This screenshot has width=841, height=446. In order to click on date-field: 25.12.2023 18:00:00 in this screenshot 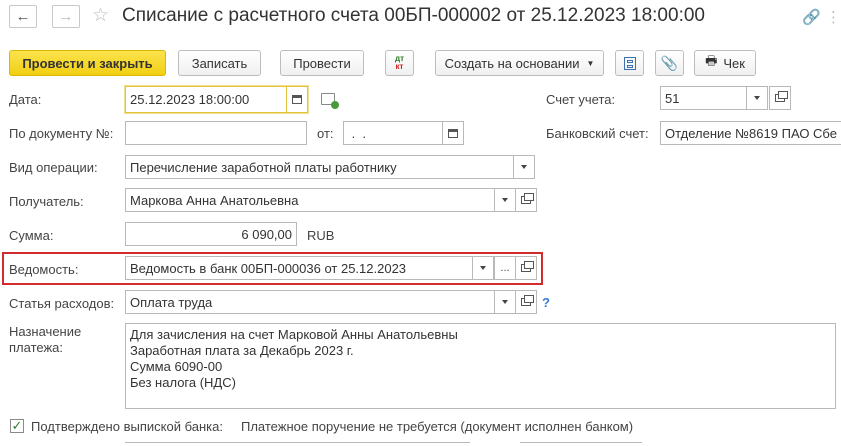, I will do `click(216, 99)`.